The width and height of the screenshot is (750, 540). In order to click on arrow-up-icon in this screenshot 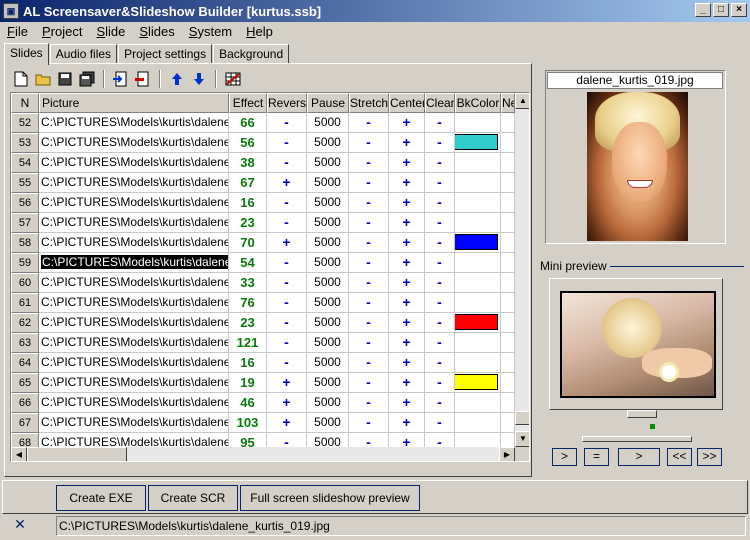, I will do `click(177, 79)`.